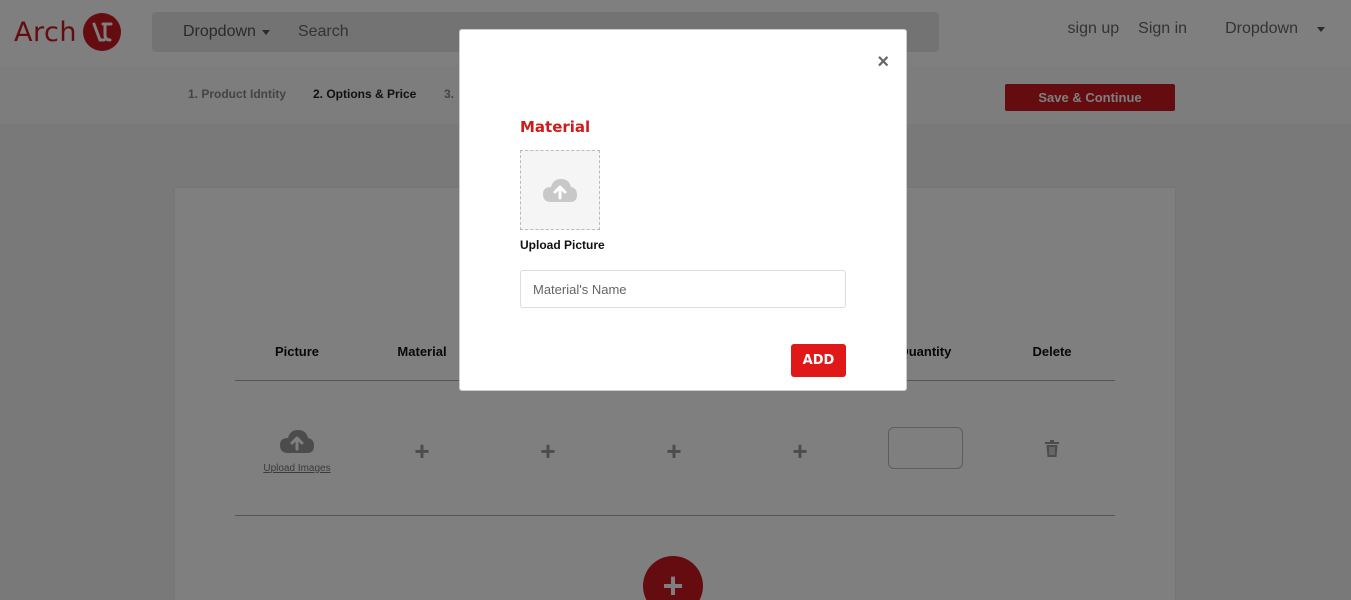 This screenshot has height=600, width=1351. What do you see at coordinates (555, 127) in the screenshot?
I see `modal-title: Material` at bounding box center [555, 127].